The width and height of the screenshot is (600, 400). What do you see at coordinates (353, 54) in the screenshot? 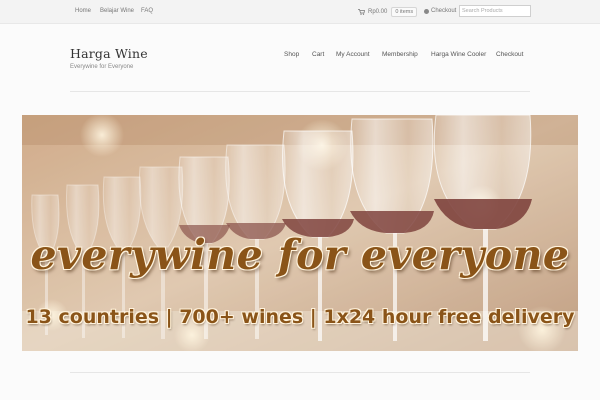
I see `nav-my-account: My Account` at bounding box center [353, 54].